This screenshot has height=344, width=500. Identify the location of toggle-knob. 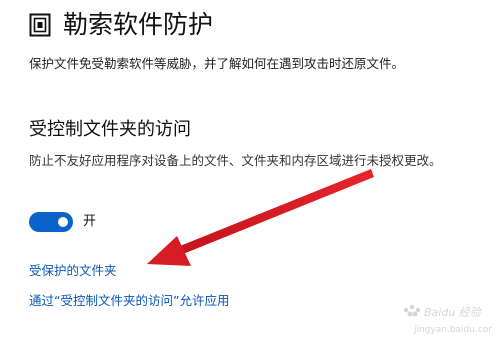
(63, 222).